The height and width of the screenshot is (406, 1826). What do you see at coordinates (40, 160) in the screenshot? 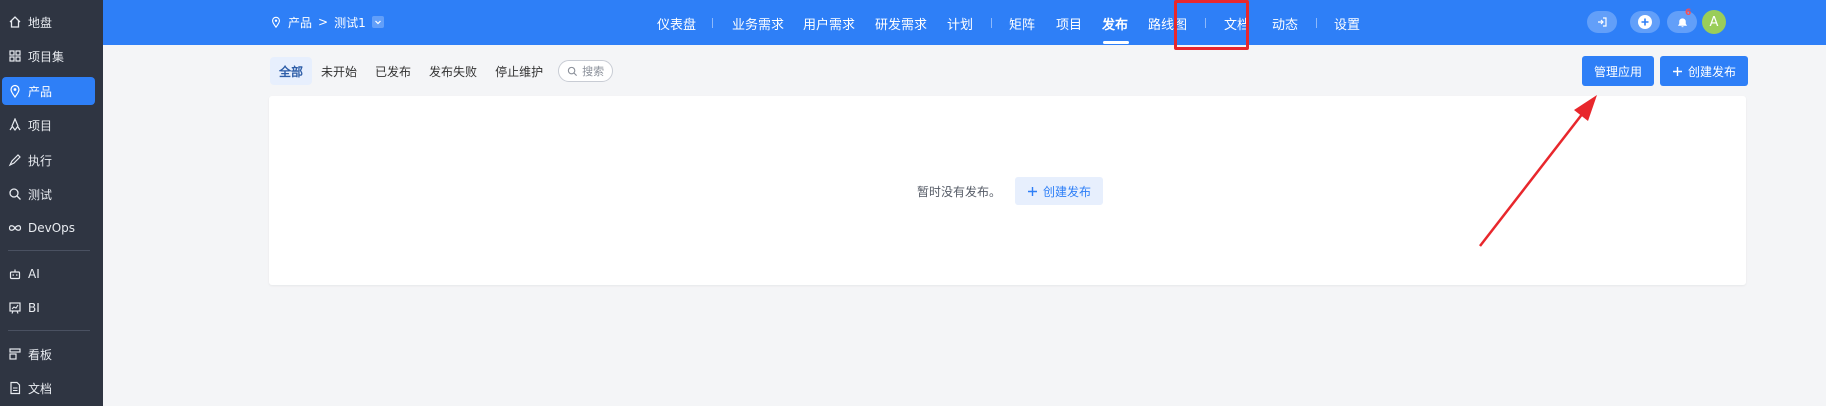
I see `sidebar-item-label: 执行` at bounding box center [40, 160].